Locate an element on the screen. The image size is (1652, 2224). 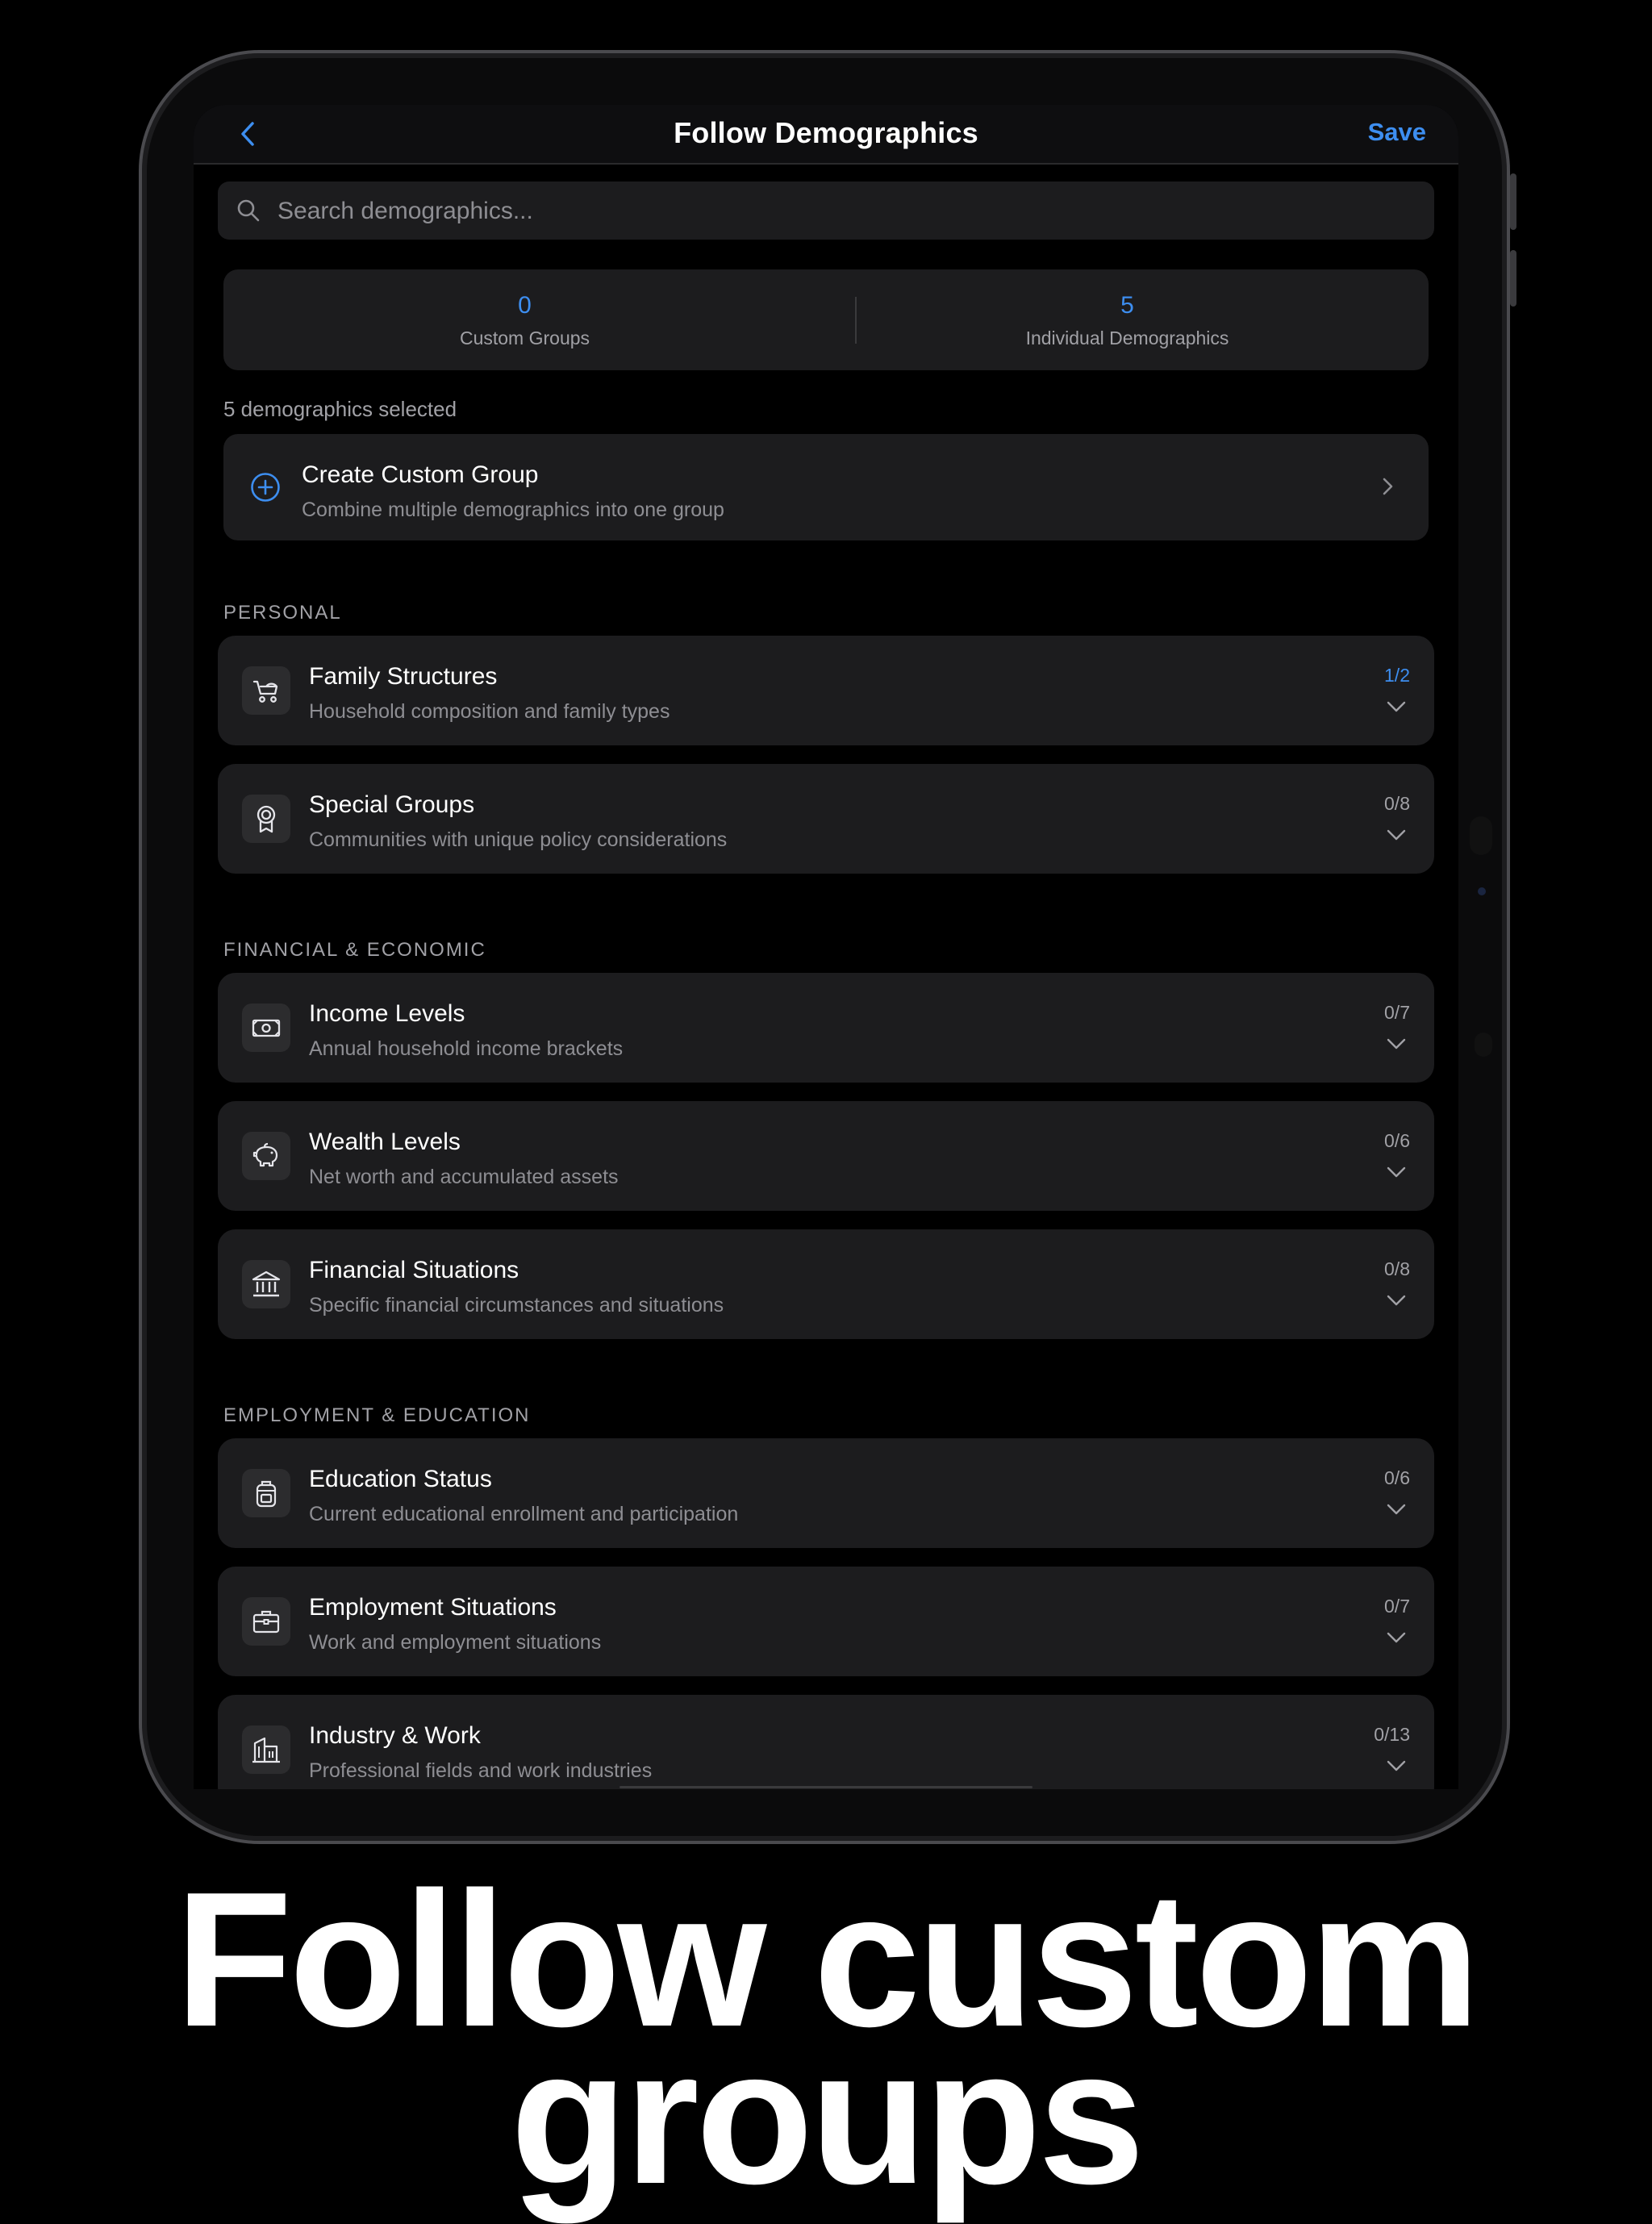
stat-value: 0 is located at coordinates (525, 305).